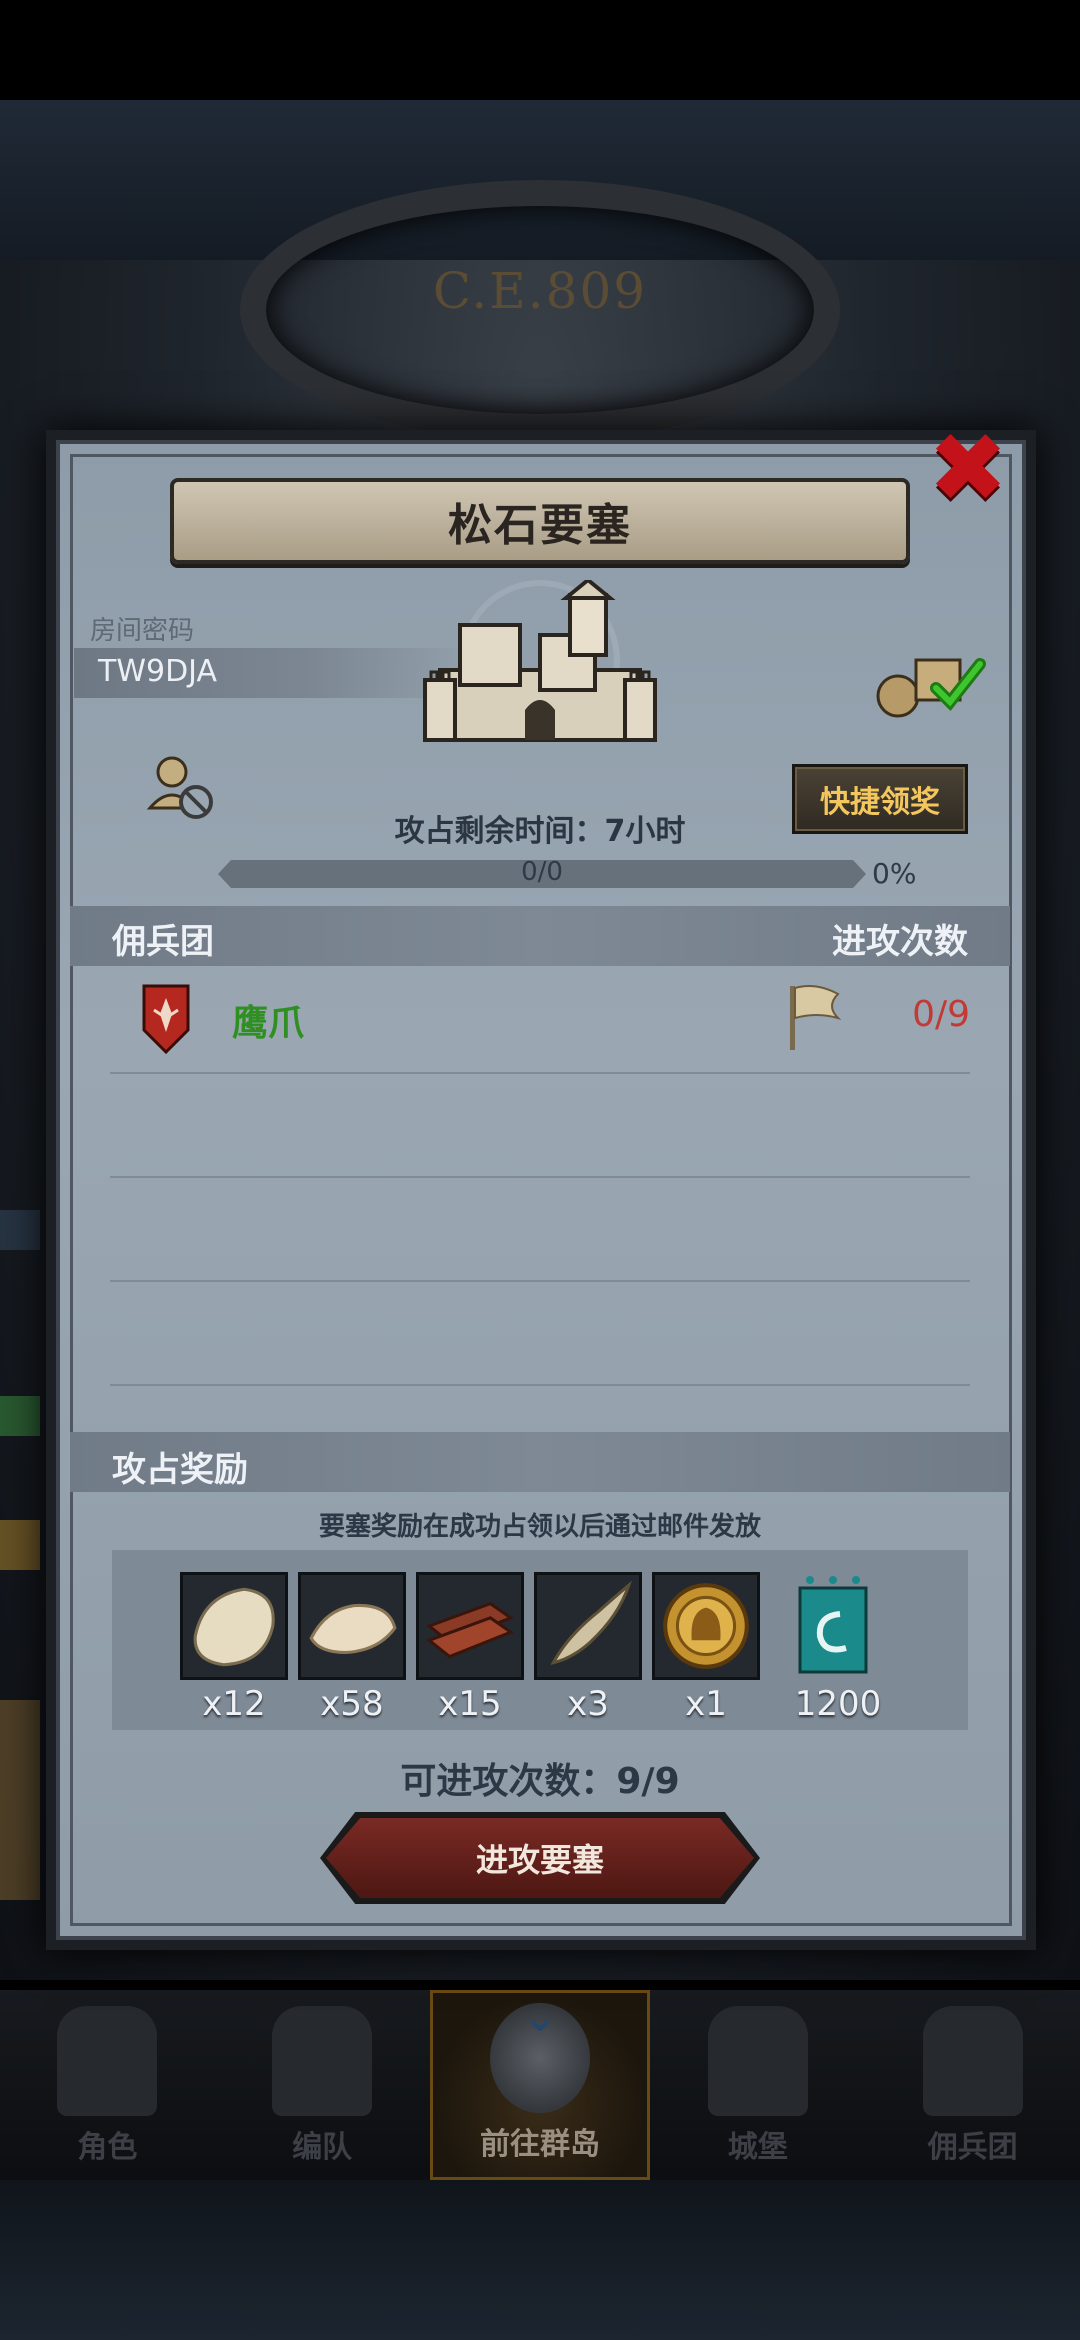  I want to click on mercenary-attack-count: 0/9, so click(941, 1014).